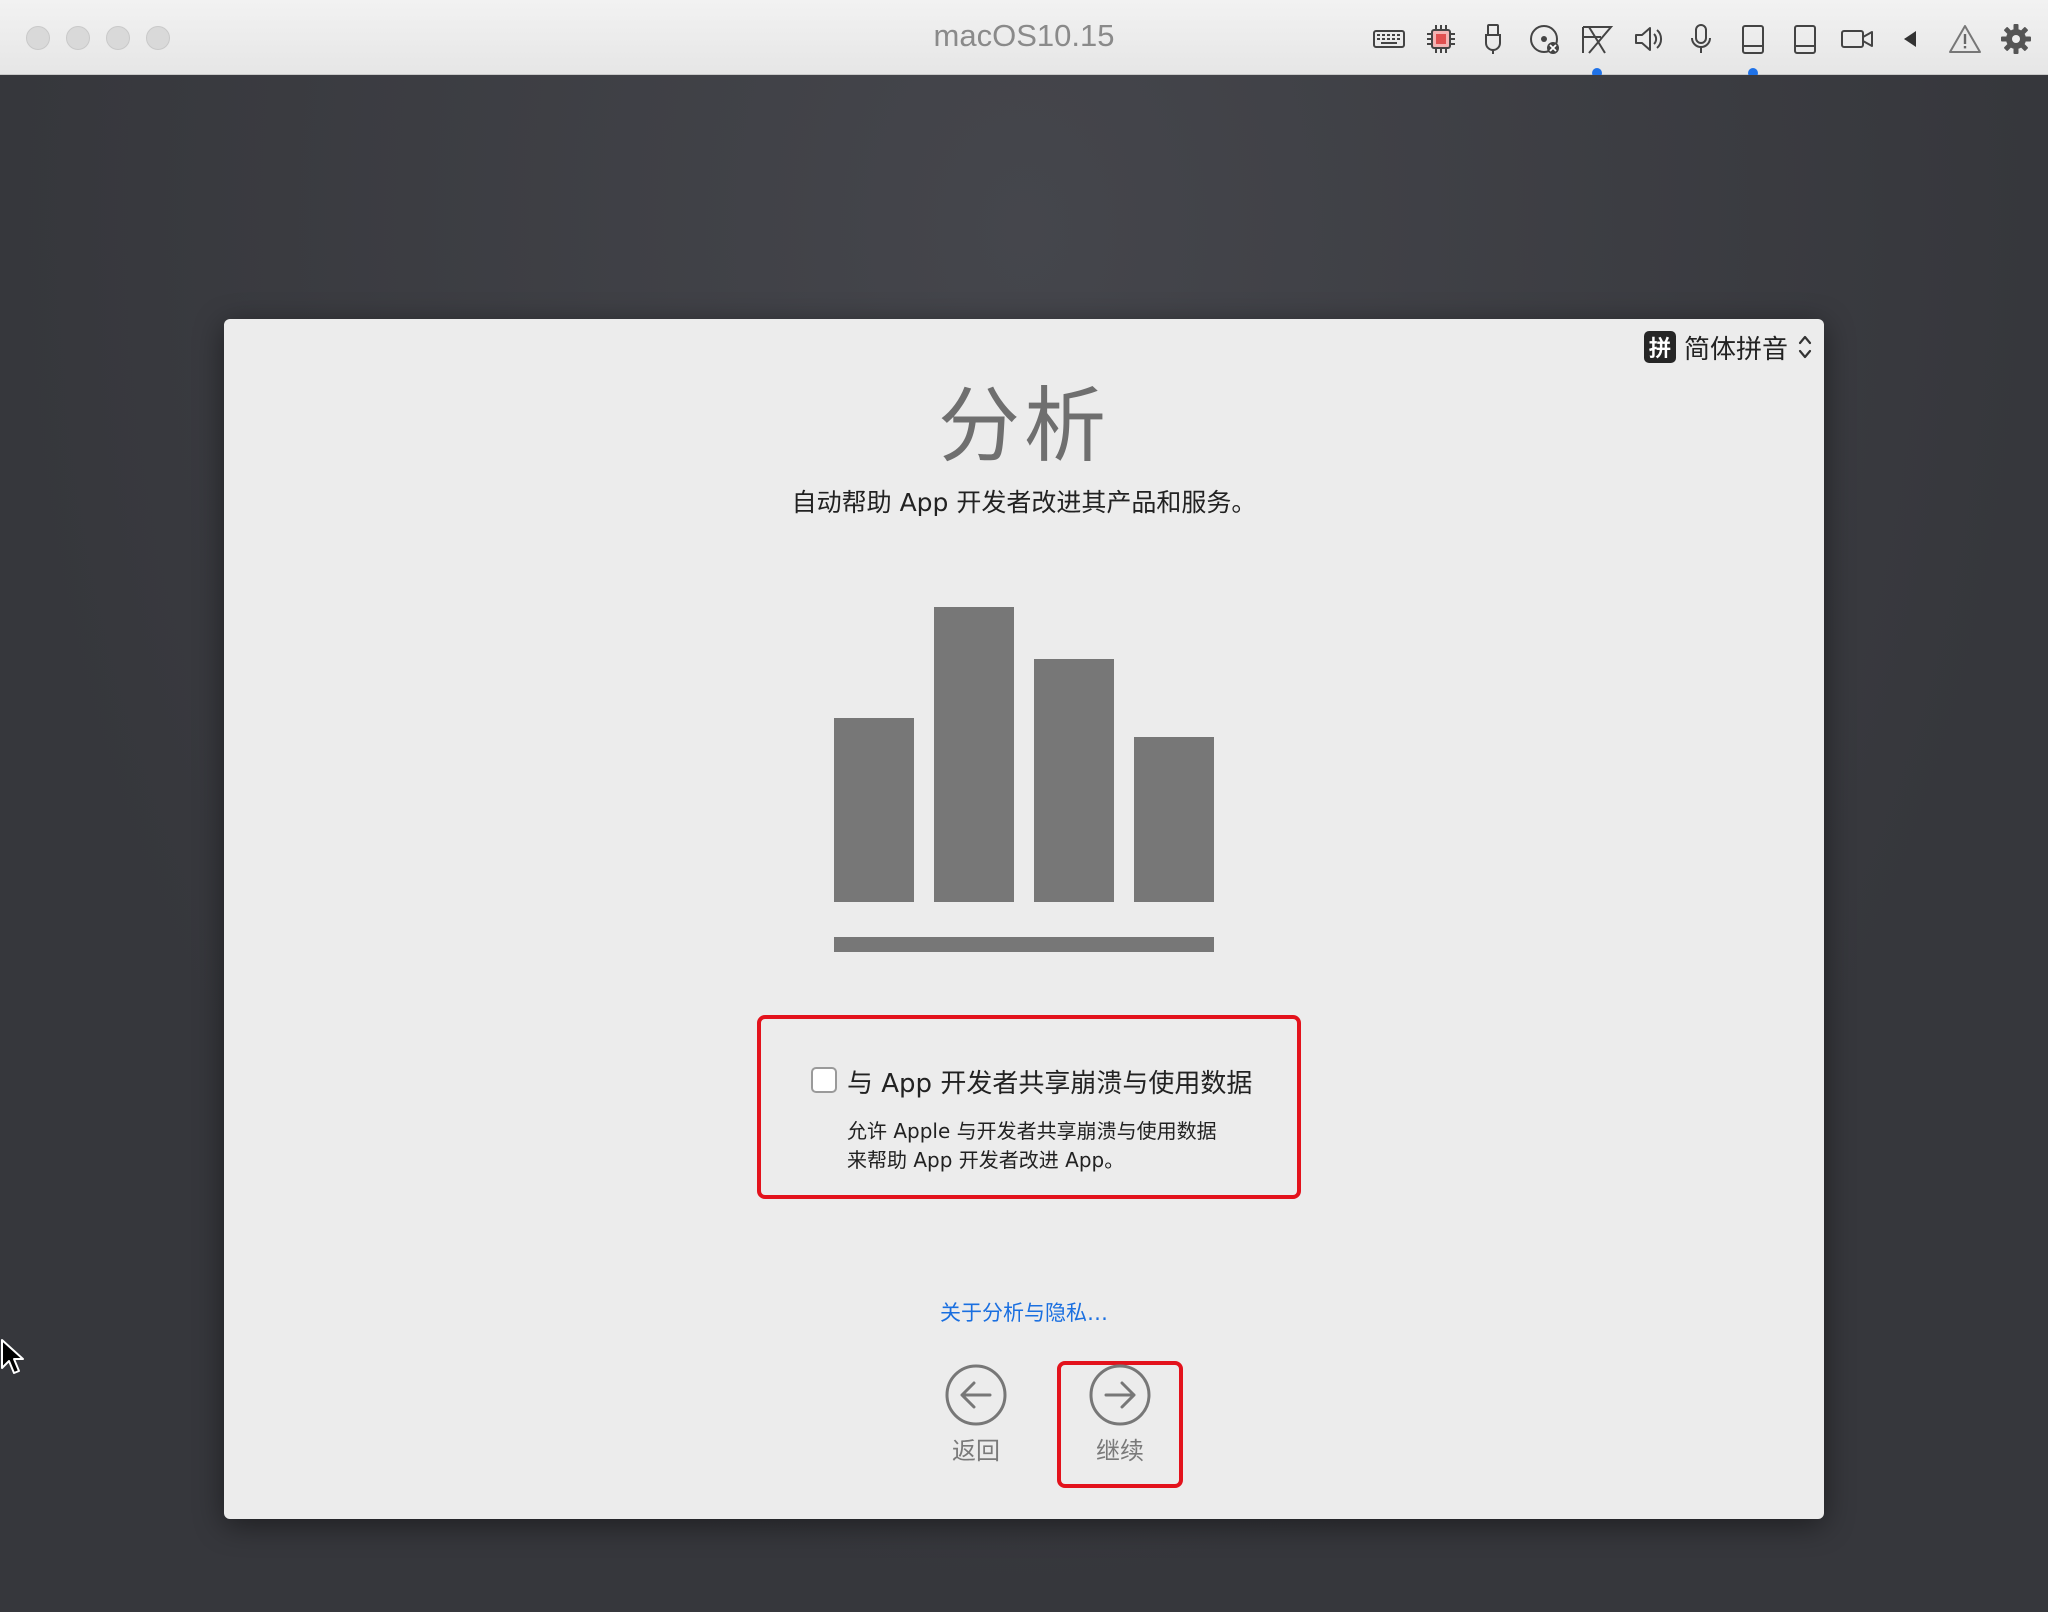  What do you see at coordinates (1805, 39) in the screenshot?
I see `drive-alt-icon` at bounding box center [1805, 39].